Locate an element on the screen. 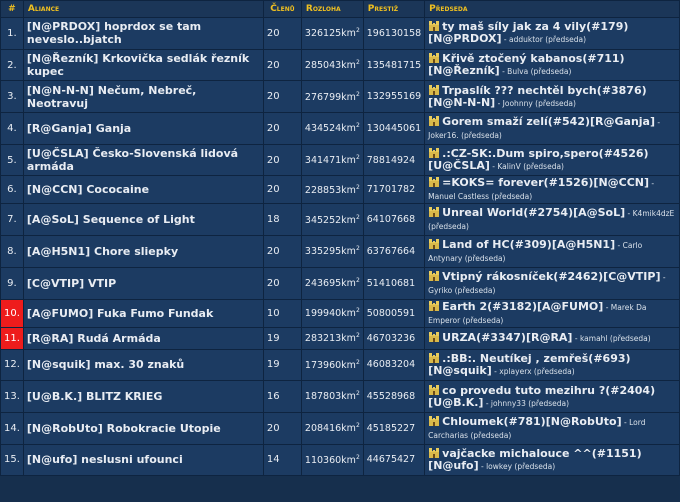 The width and height of the screenshot is (680, 502). chief-link: K4mik4dzE is located at coordinates (654, 213).